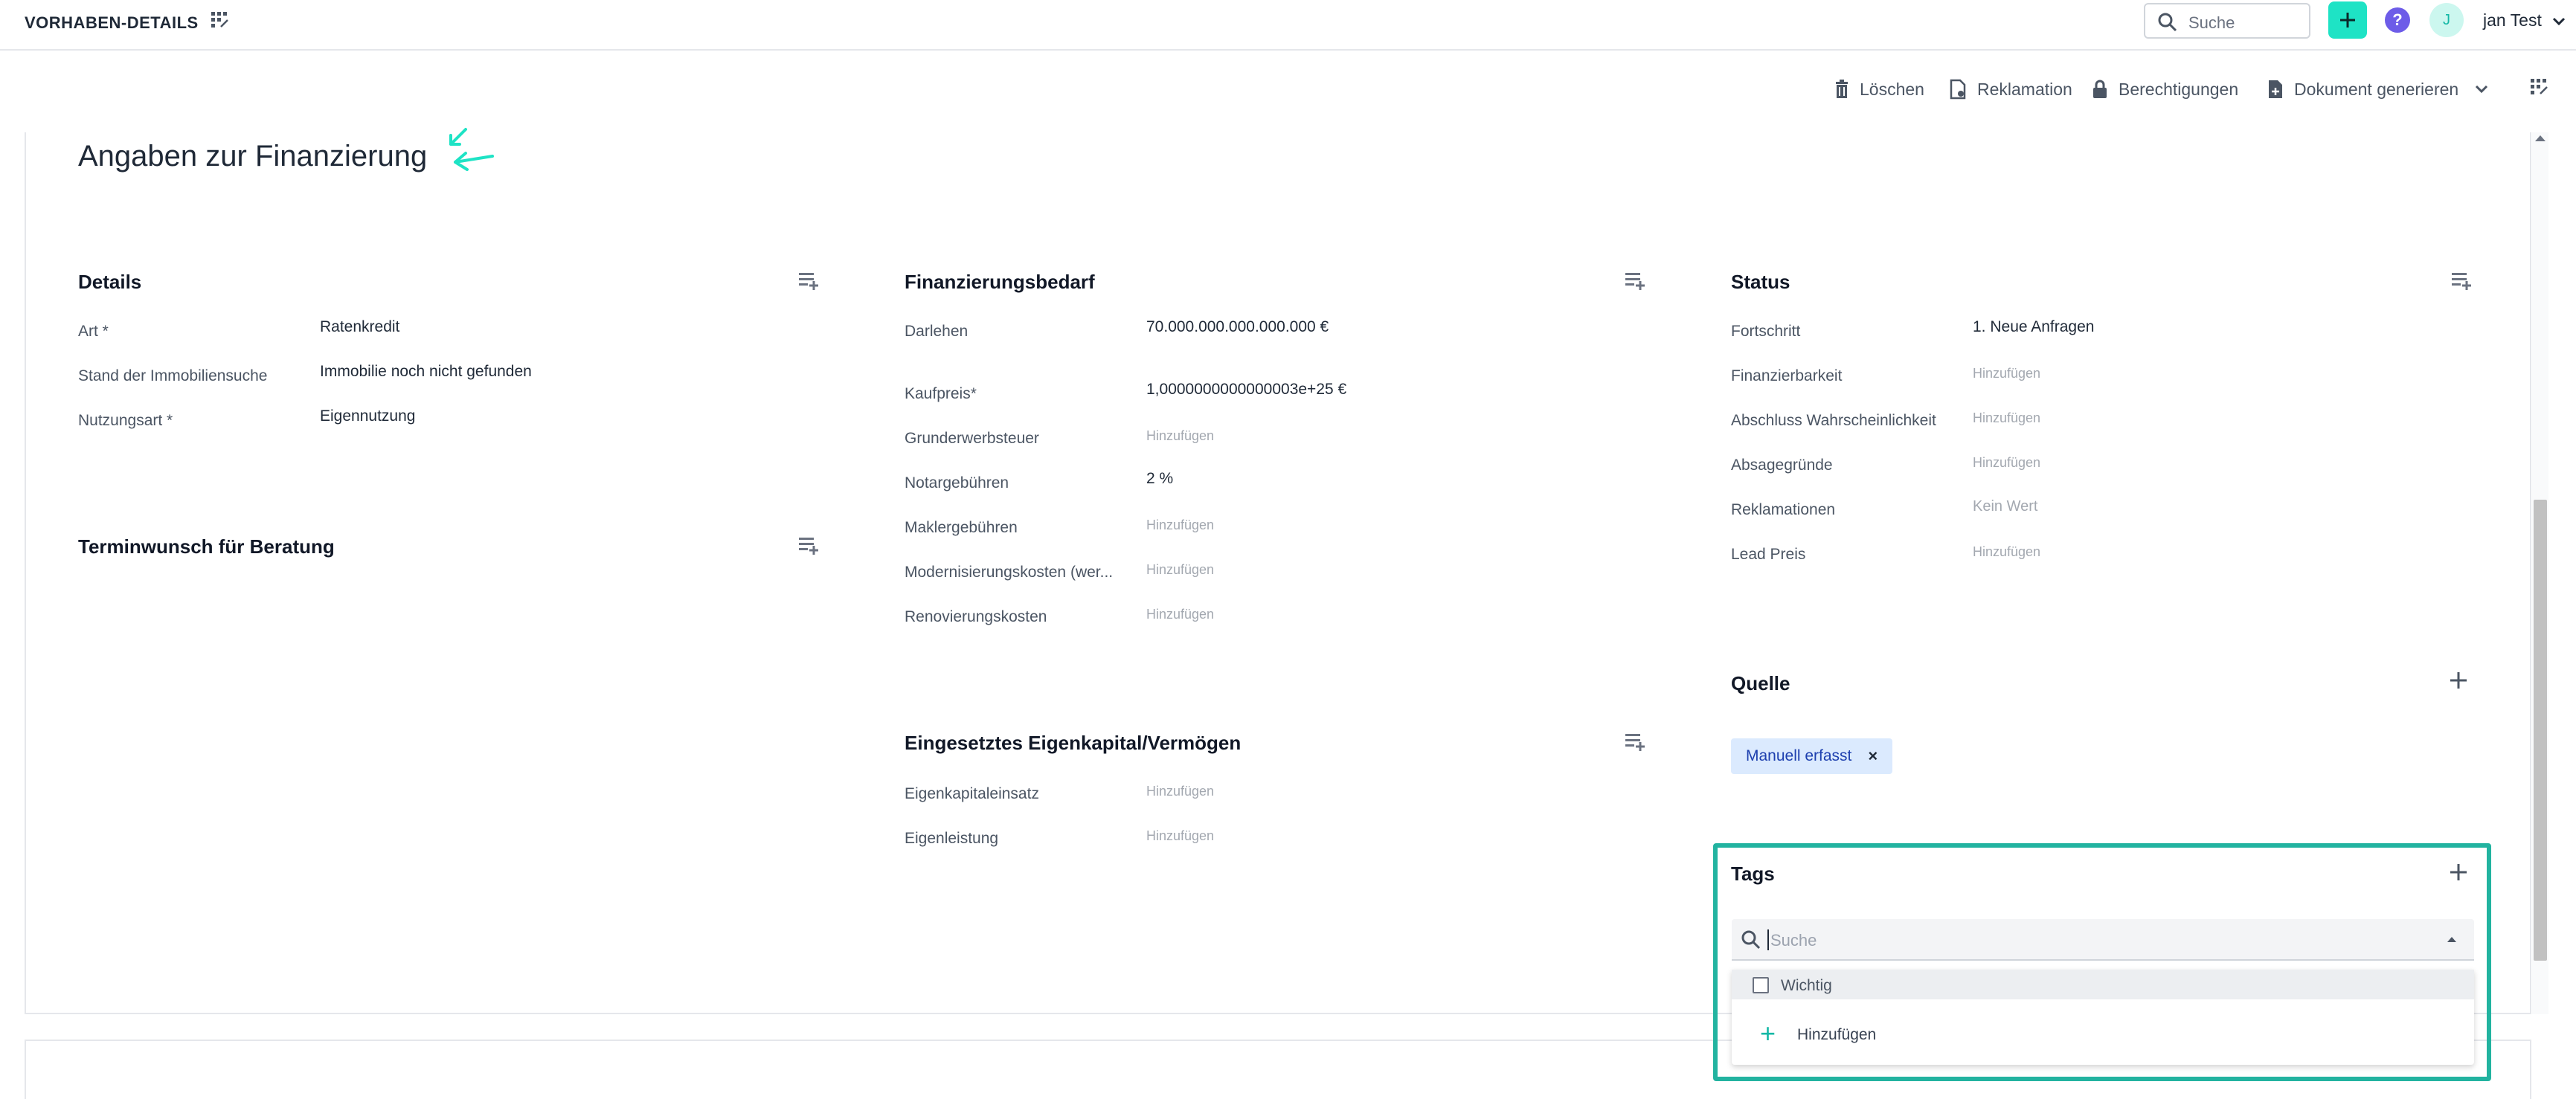 The image size is (2576, 1099). I want to click on text-cursor, so click(1768, 940).